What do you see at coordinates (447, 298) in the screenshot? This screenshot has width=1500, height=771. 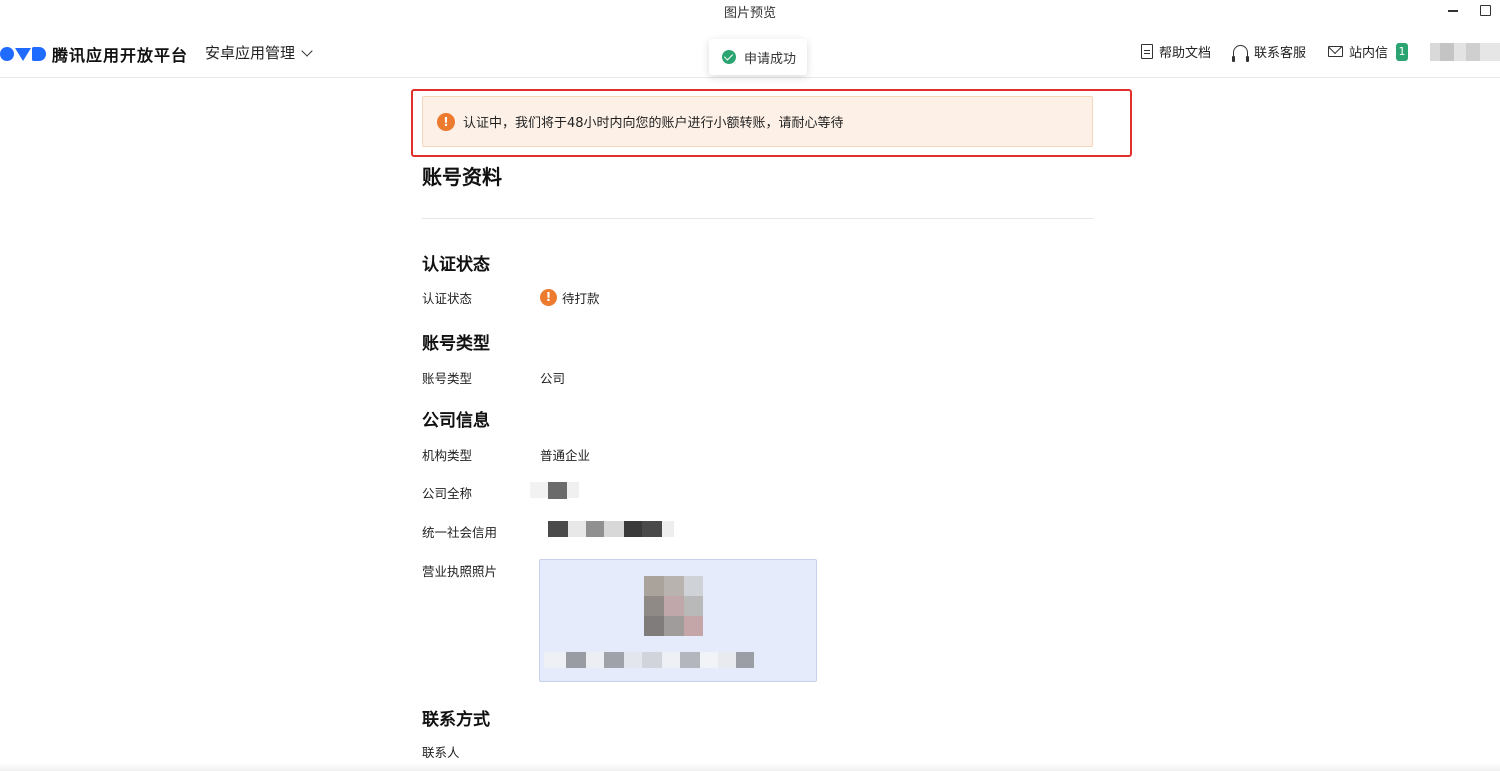 I see `auth-status-label: 认证状态` at bounding box center [447, 298].